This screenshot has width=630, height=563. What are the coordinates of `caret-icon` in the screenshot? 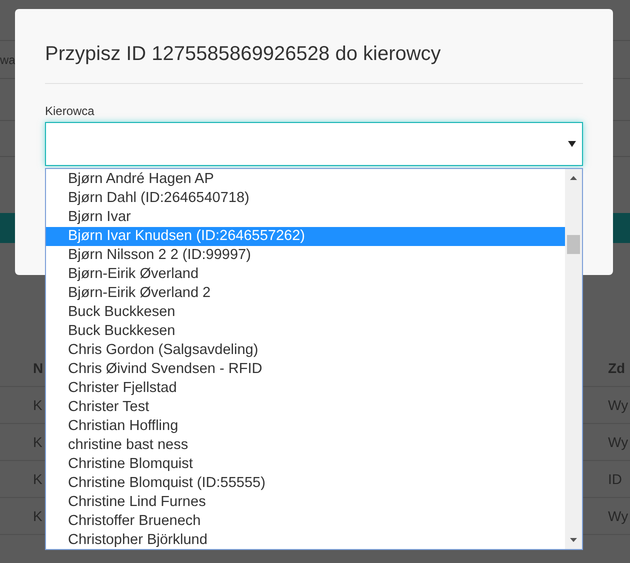 It's located at (572, 144).